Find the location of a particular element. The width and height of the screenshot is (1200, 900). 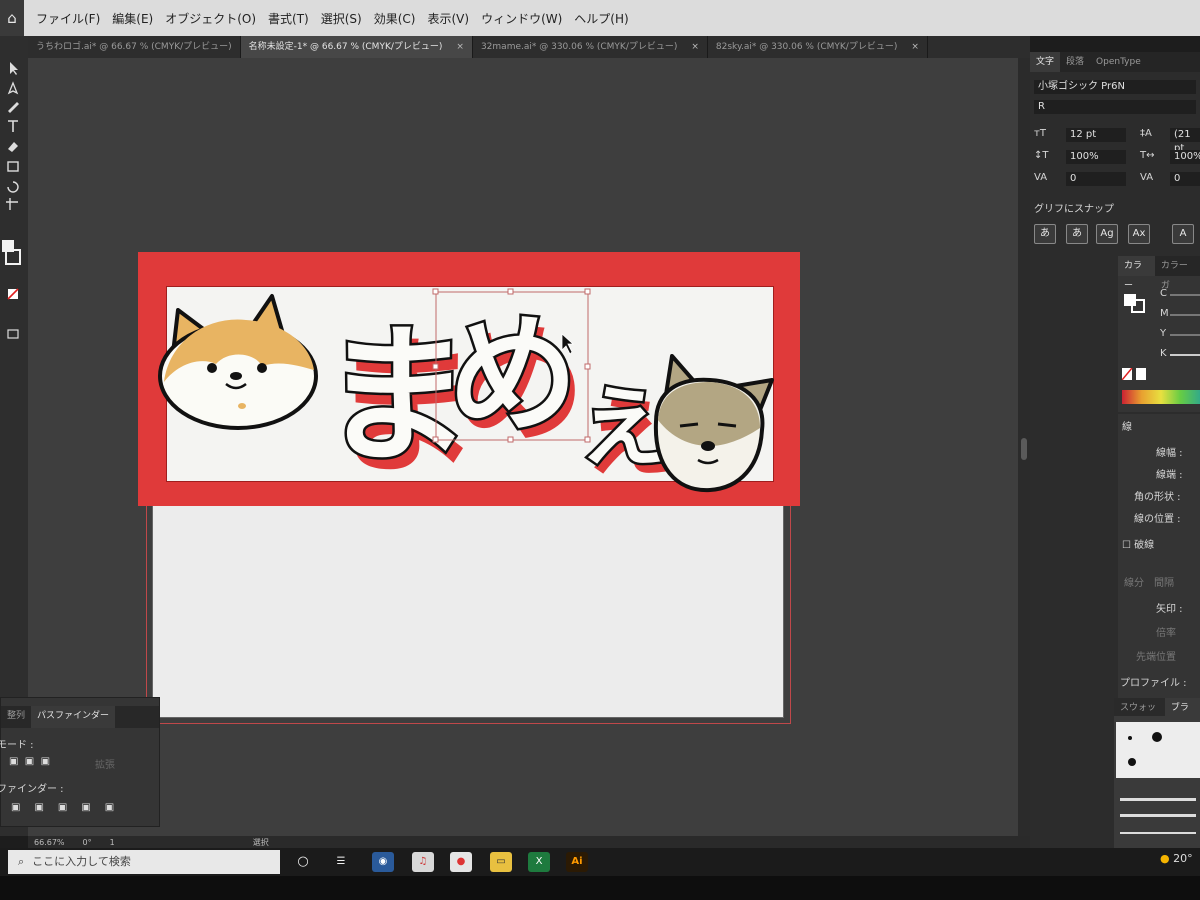

excel-icon: X is located at coordinates (539, 862).